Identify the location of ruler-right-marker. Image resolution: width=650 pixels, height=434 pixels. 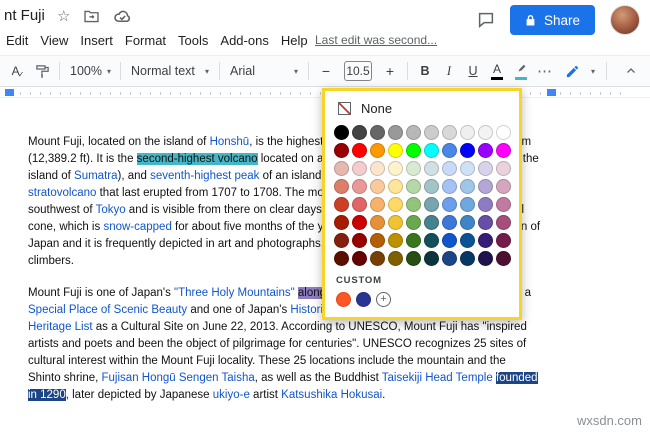
(551, 92).